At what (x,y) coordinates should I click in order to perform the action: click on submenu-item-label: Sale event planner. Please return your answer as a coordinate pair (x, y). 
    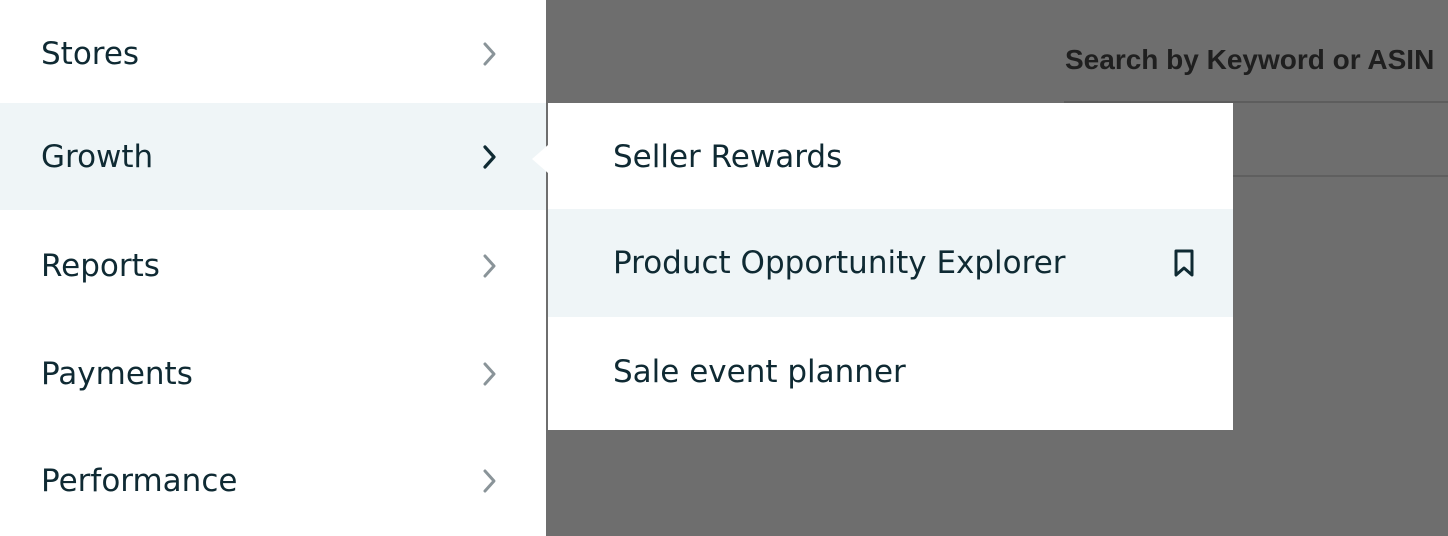
    Looking at the image, I should click on (759, 372).